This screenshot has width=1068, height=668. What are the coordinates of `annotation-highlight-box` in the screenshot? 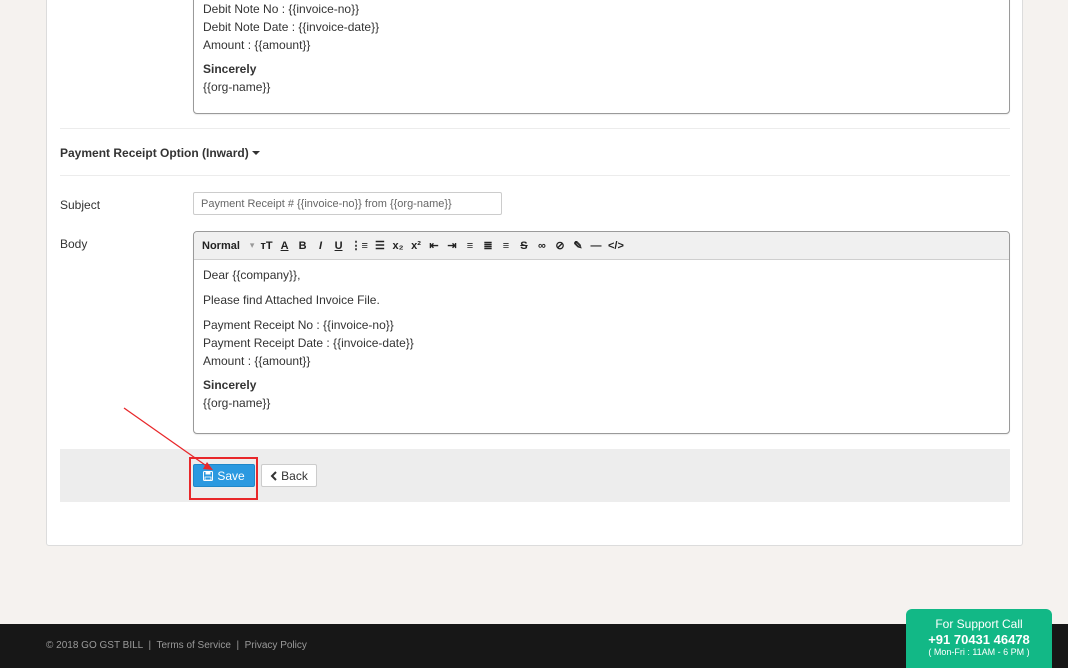 It's located at (223, 478).